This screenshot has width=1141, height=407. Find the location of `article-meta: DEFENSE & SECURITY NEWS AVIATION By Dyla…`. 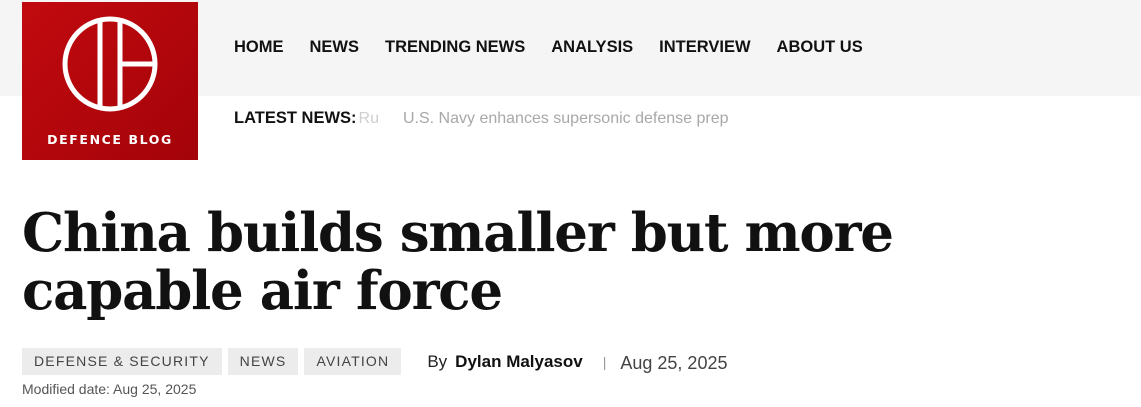

article-meta: DEFENSE & SECURITY NEWS AVIATION By Dyla… is located at coordinates (374, 361).